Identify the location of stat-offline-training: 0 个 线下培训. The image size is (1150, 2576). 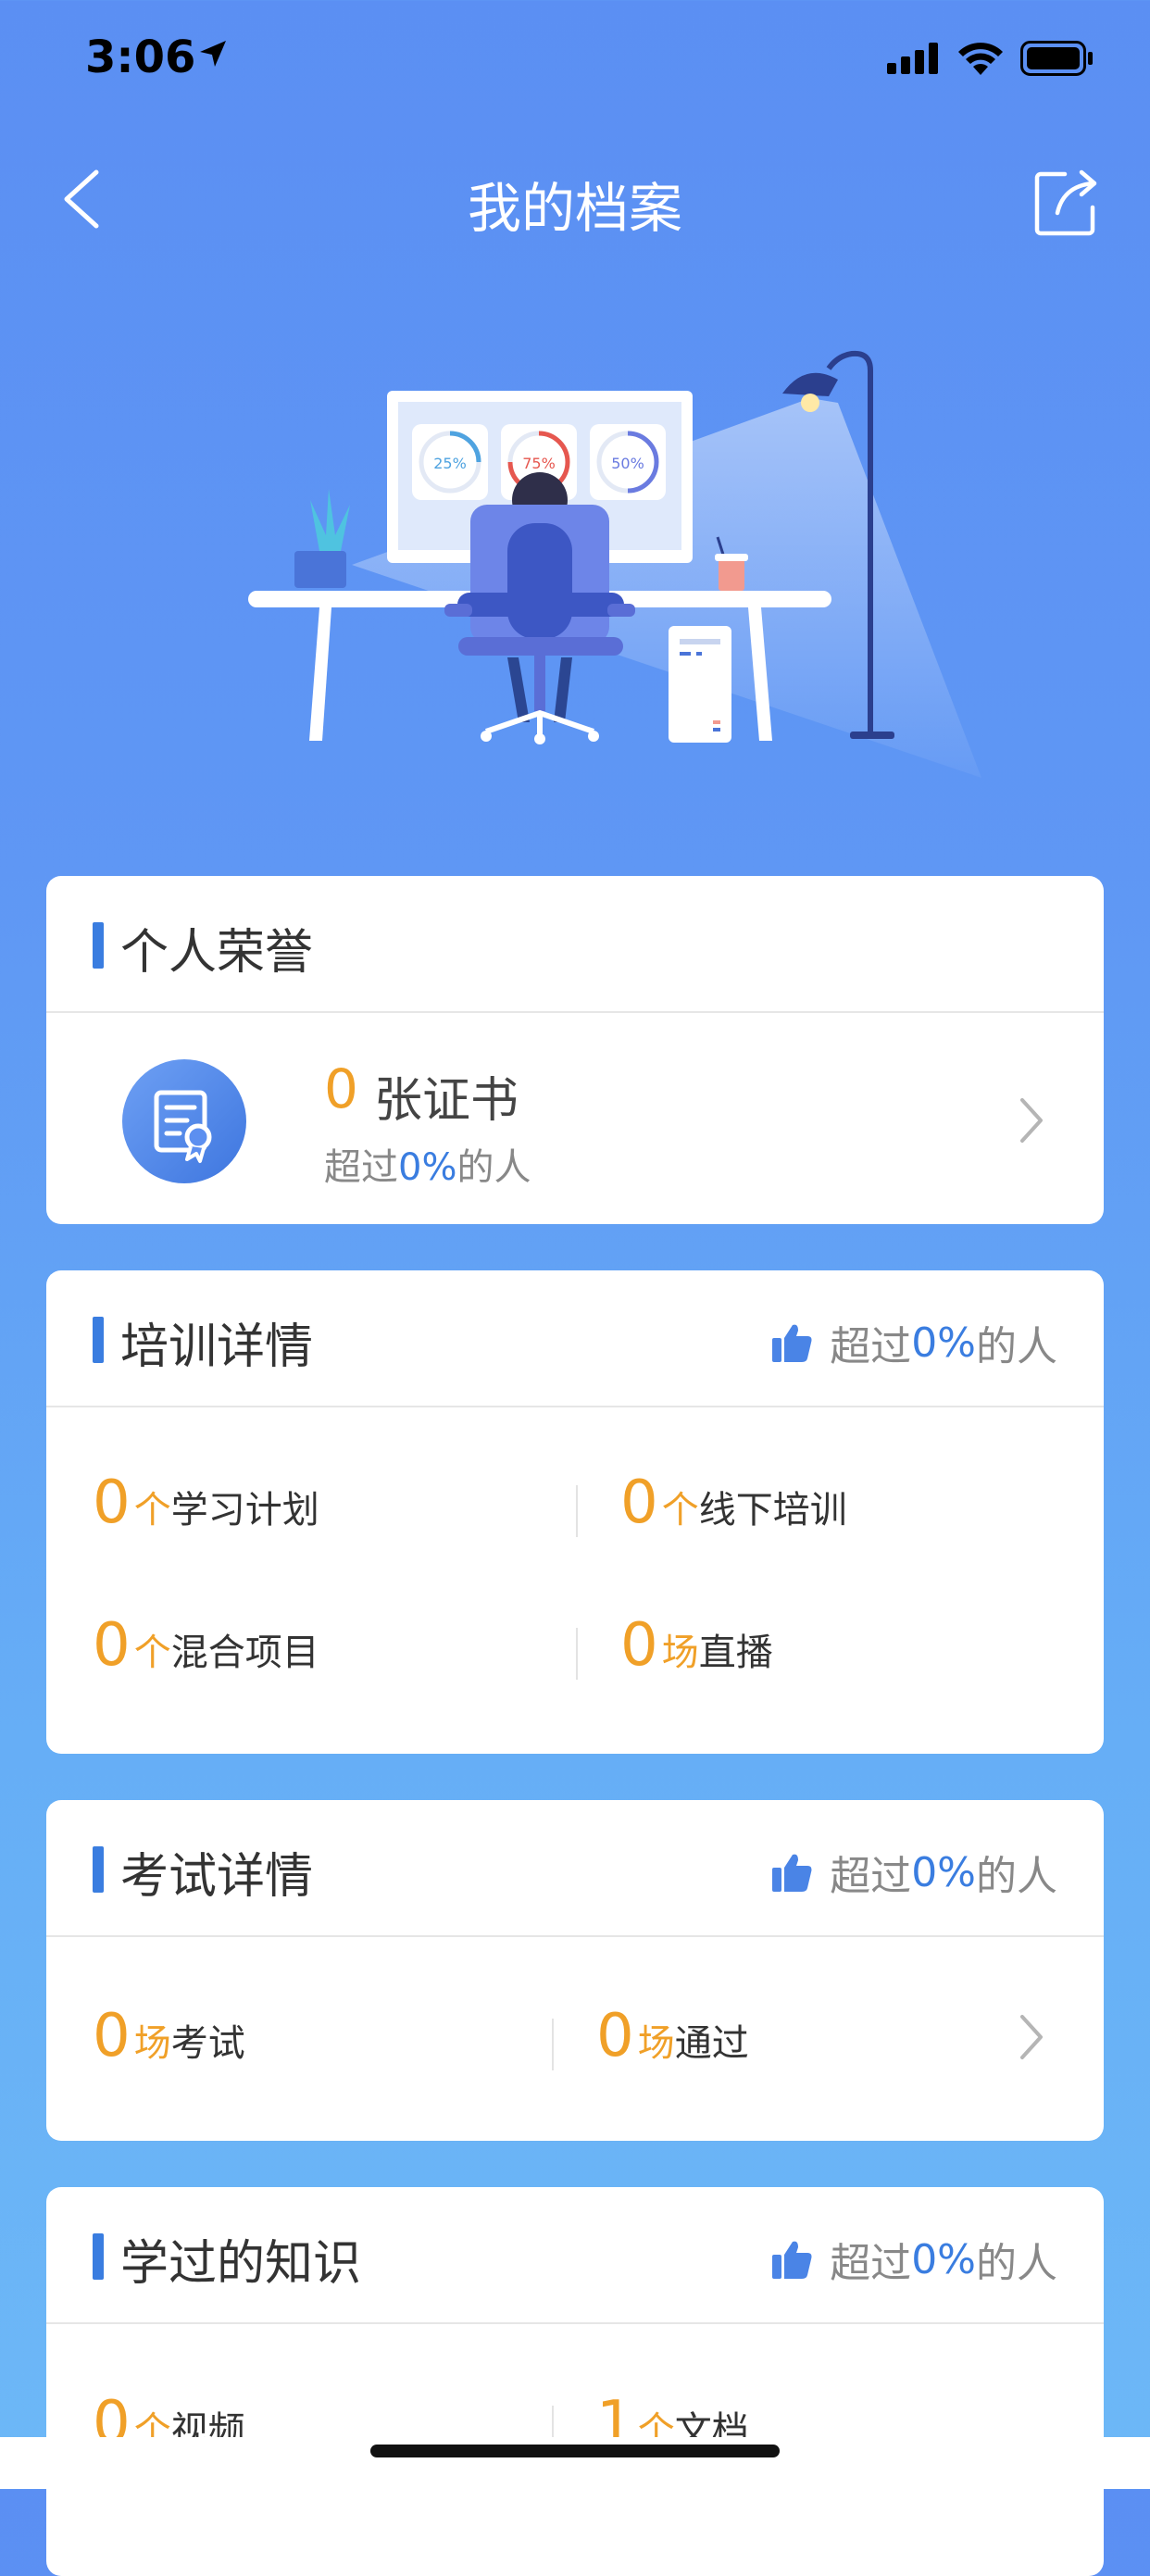
(734, 1503).